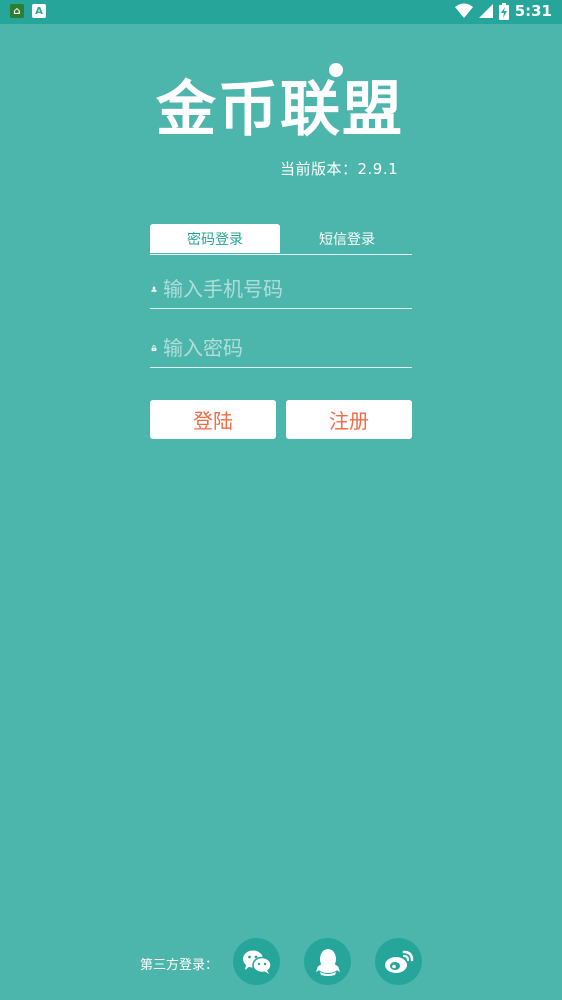 The width and height of the screenshot is (562, 1000). Describe the element at coordinates (281, 962) in the screenshot. I see `third-party-login: 第三方登录：` at that location.